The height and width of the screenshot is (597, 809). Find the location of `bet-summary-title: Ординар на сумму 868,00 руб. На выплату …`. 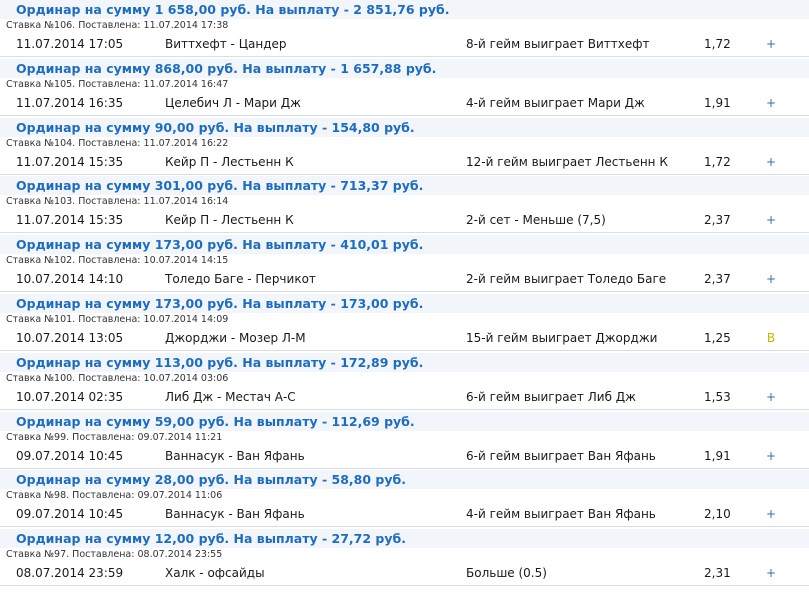

bet-summary-title: Ординар на сумму 868,00 руб. На выплату … is located at coordinates (226, 68).